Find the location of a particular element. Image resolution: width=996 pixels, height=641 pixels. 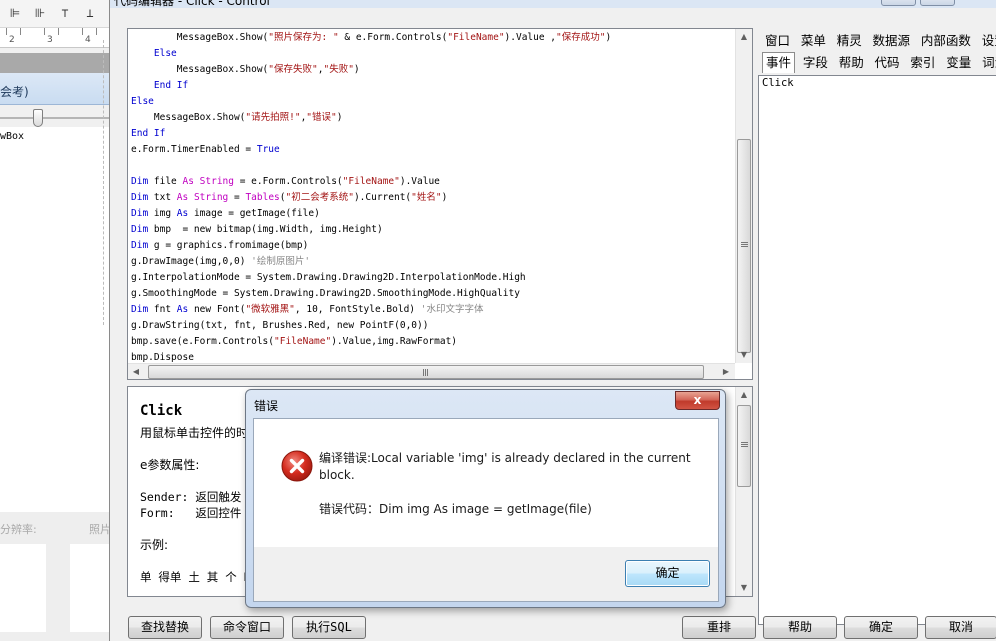

code-token: img is located at coordinates (162, 213).